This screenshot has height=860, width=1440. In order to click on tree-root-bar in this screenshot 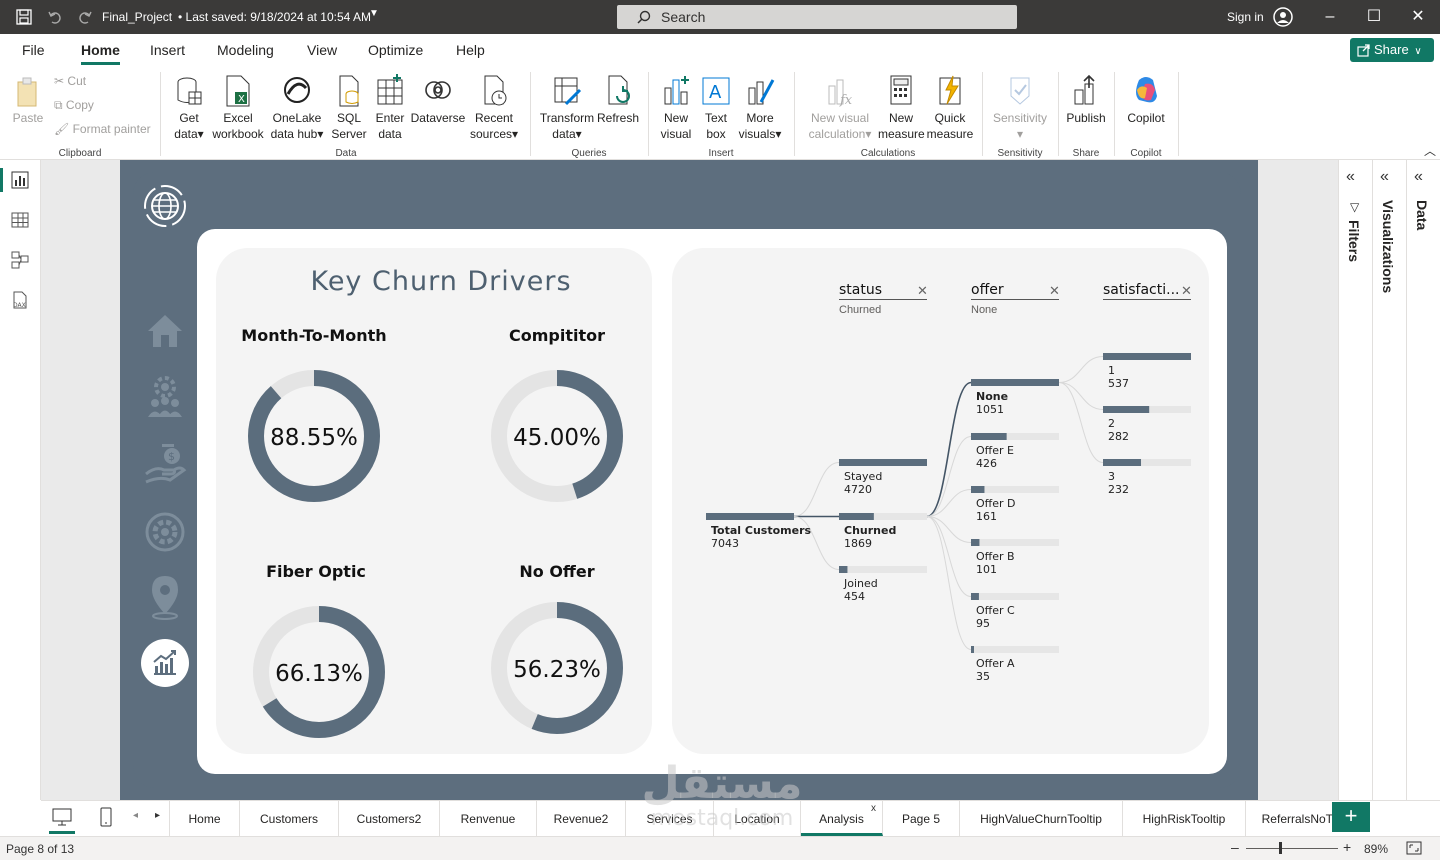, I will do `click(750, 516)`.